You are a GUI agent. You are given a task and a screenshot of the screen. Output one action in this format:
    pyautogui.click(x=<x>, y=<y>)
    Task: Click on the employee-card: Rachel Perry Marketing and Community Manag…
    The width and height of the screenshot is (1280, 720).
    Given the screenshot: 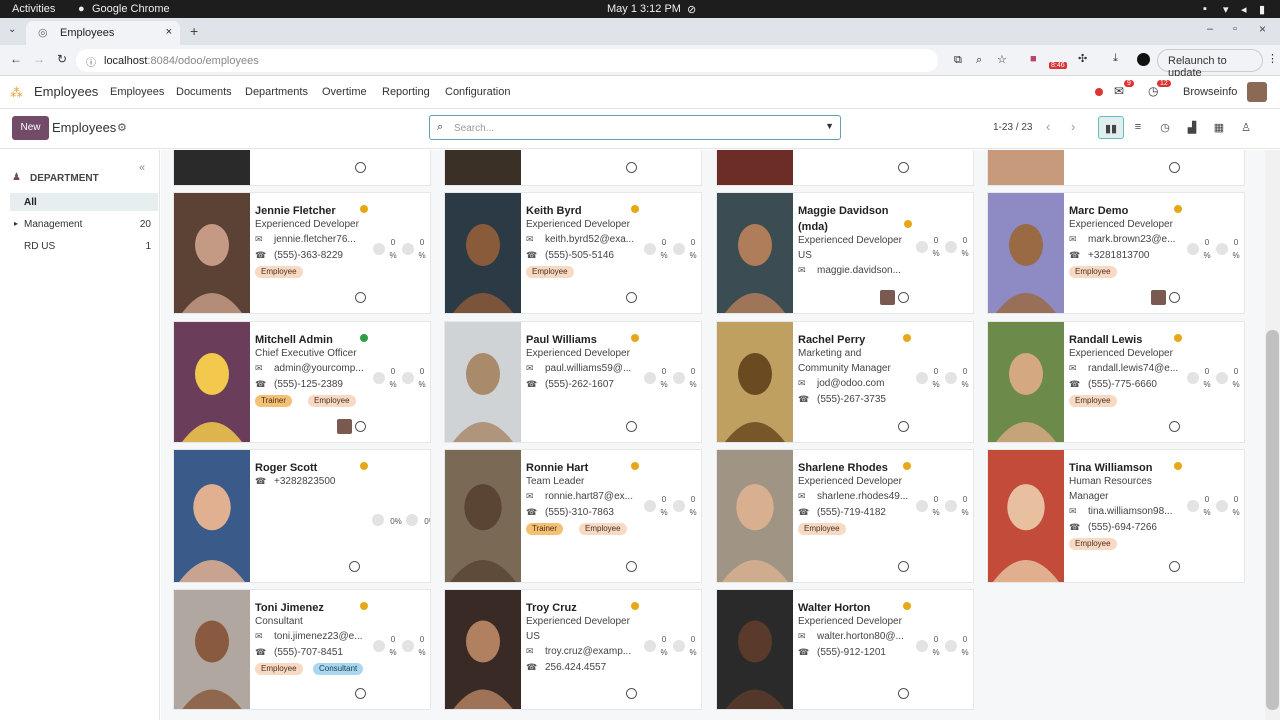 What is the action you would take?
    pyautogui.click(x=845, y=382)
    